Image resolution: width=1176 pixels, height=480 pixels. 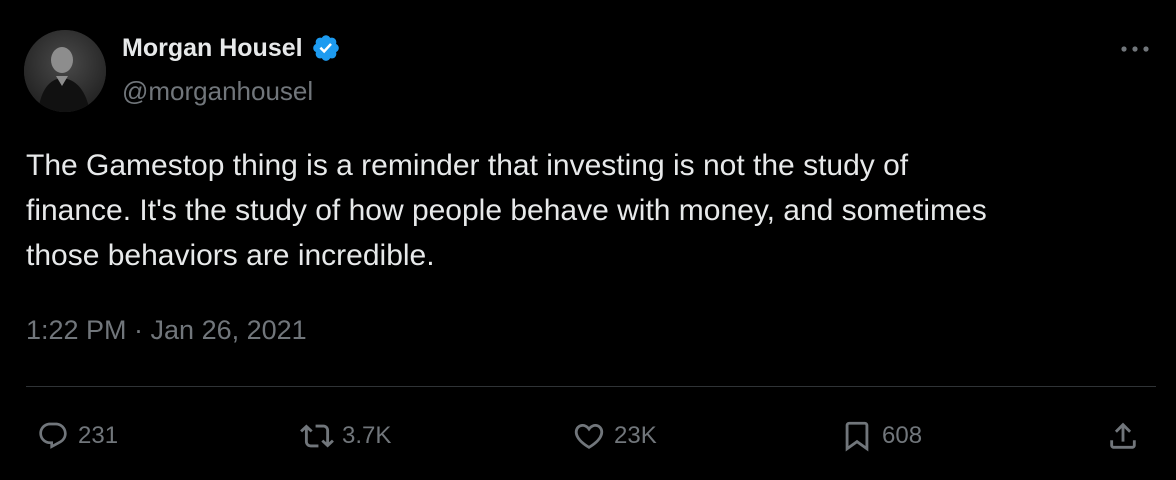 I want to click on divider, so click(x=591, y=386).